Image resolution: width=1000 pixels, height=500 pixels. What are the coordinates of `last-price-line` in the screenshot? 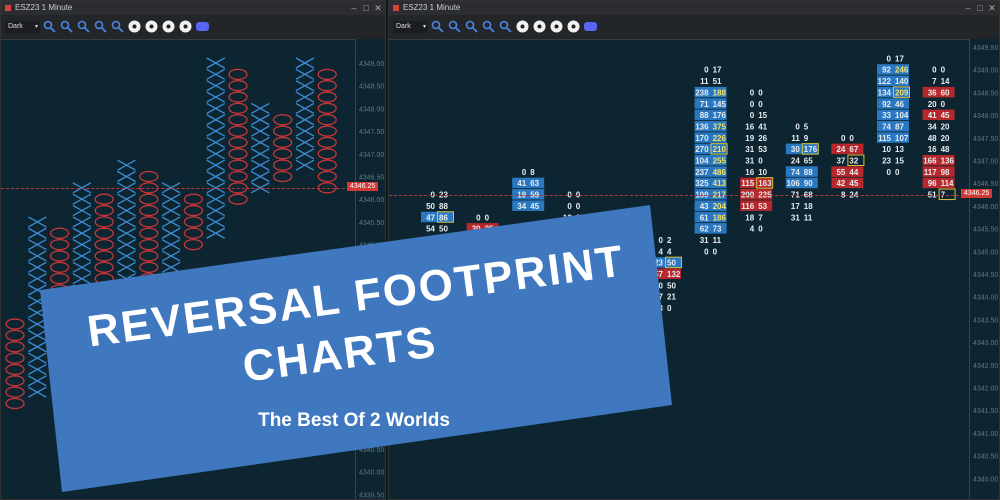 It's located at (679, 195).